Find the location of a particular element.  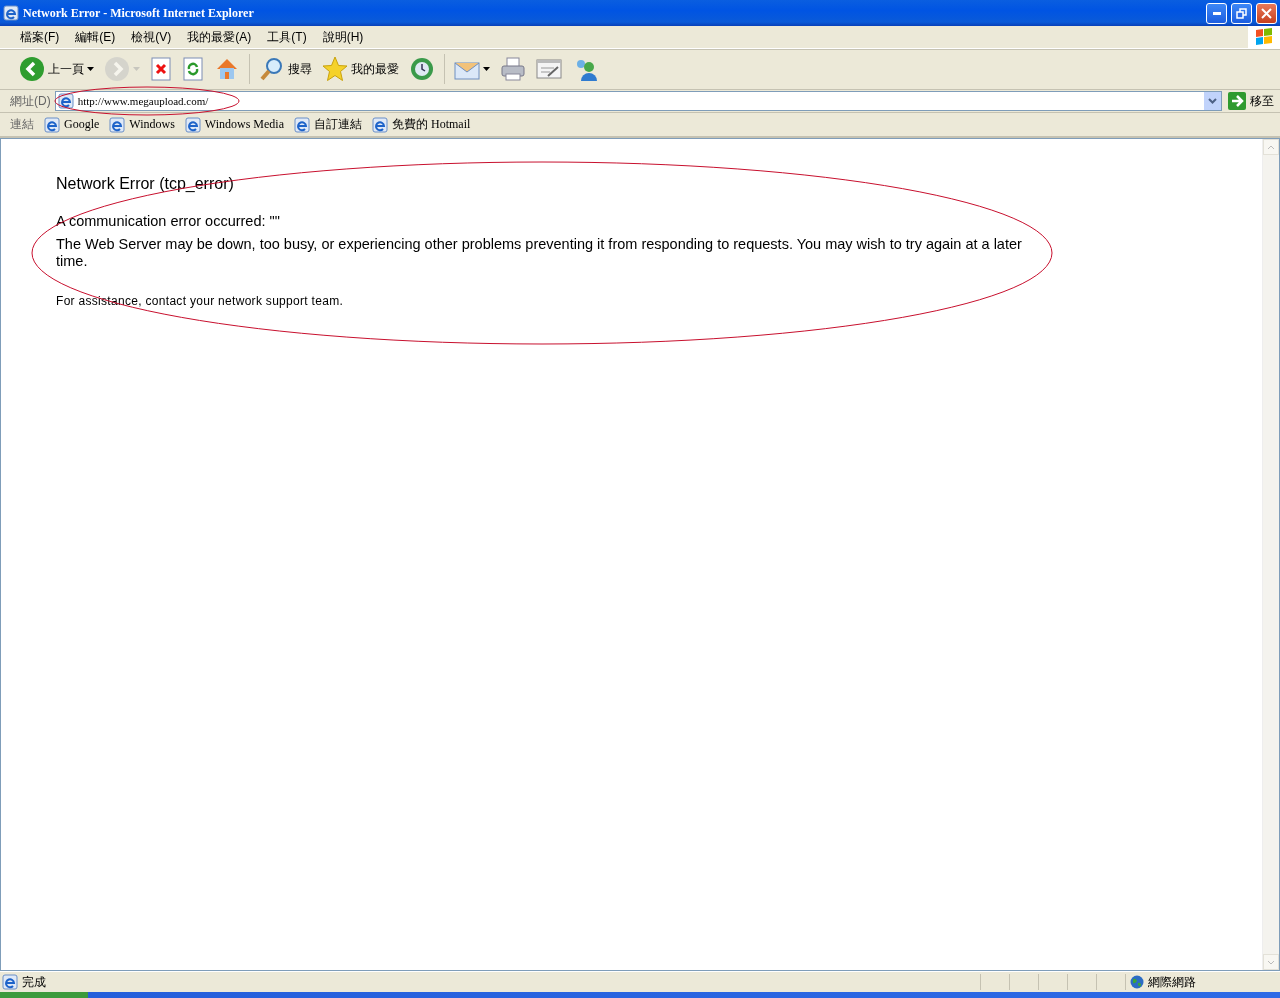

address-field: http://www.megaupload.com/ is located at coordinates (638, 101).